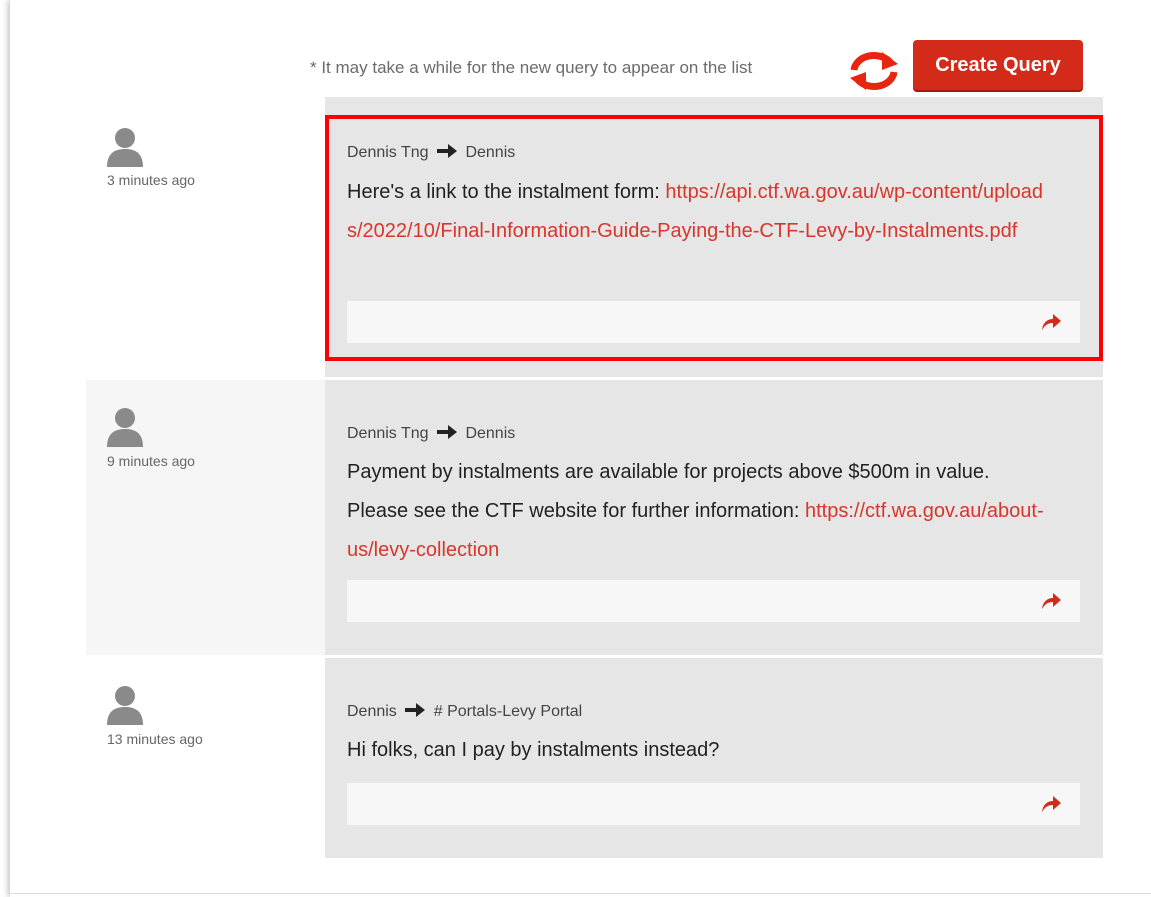 This screenshot has width=1151, height=897. I want to click on message-meta: 9 minutes ago, so click(205, 517).